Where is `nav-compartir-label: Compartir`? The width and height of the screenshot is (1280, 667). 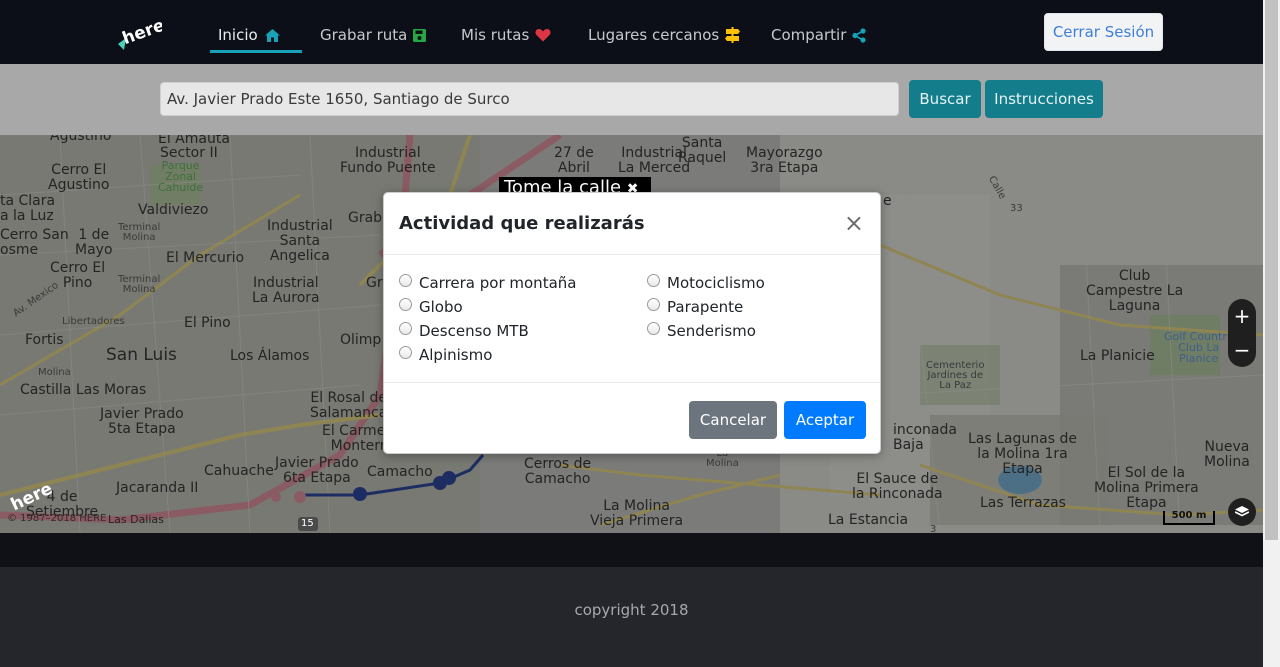 nav-compartir-label: Compartir is located at coordinates (809, 35).